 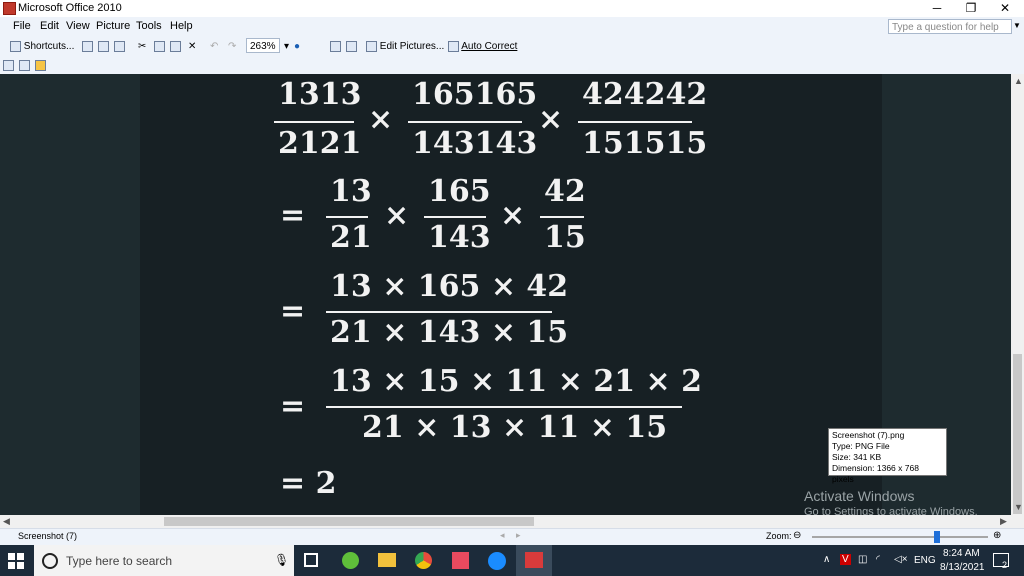 What do you see at coordinates (113, 26) in the screenshot?
I see `menu-picture: Picture` at bounding box center [113, 26].